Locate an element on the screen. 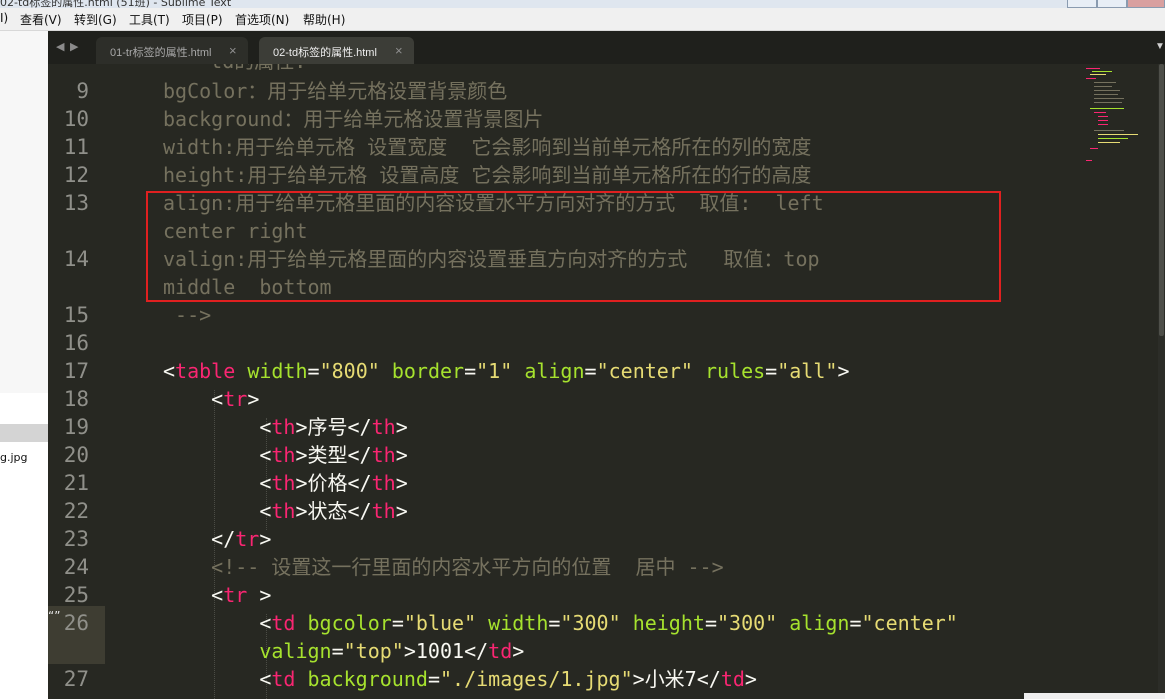  code-token: bgcolor is located at coordinates (349, 623).